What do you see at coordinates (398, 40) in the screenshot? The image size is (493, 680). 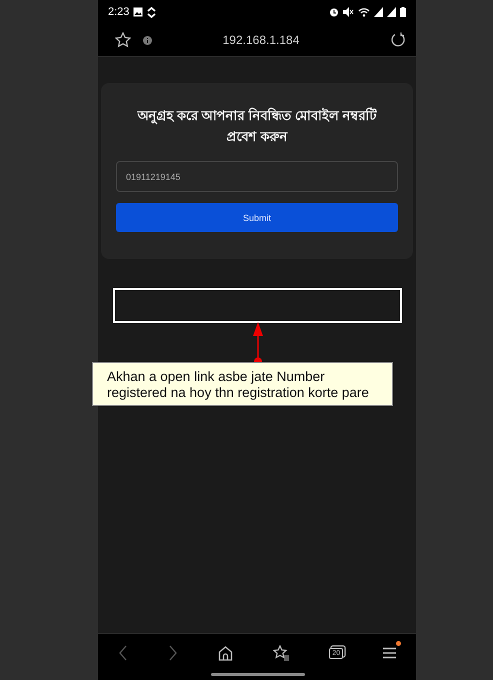 I see `reload-icon` at bounding box center [398, 40].